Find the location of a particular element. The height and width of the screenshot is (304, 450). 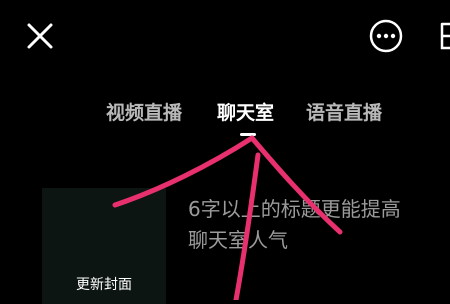

camera-flip-icon is located at coordinates (445, 36).